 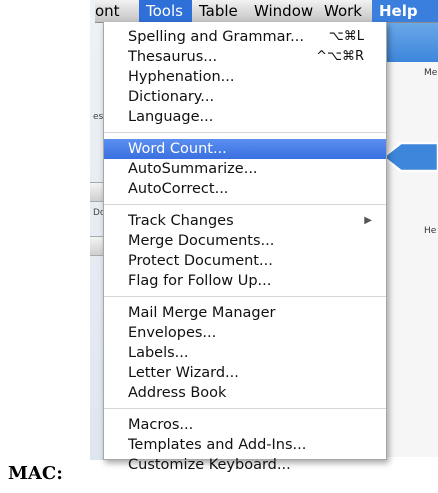 I want to click on background-text: es, so click(x=98, y=117).